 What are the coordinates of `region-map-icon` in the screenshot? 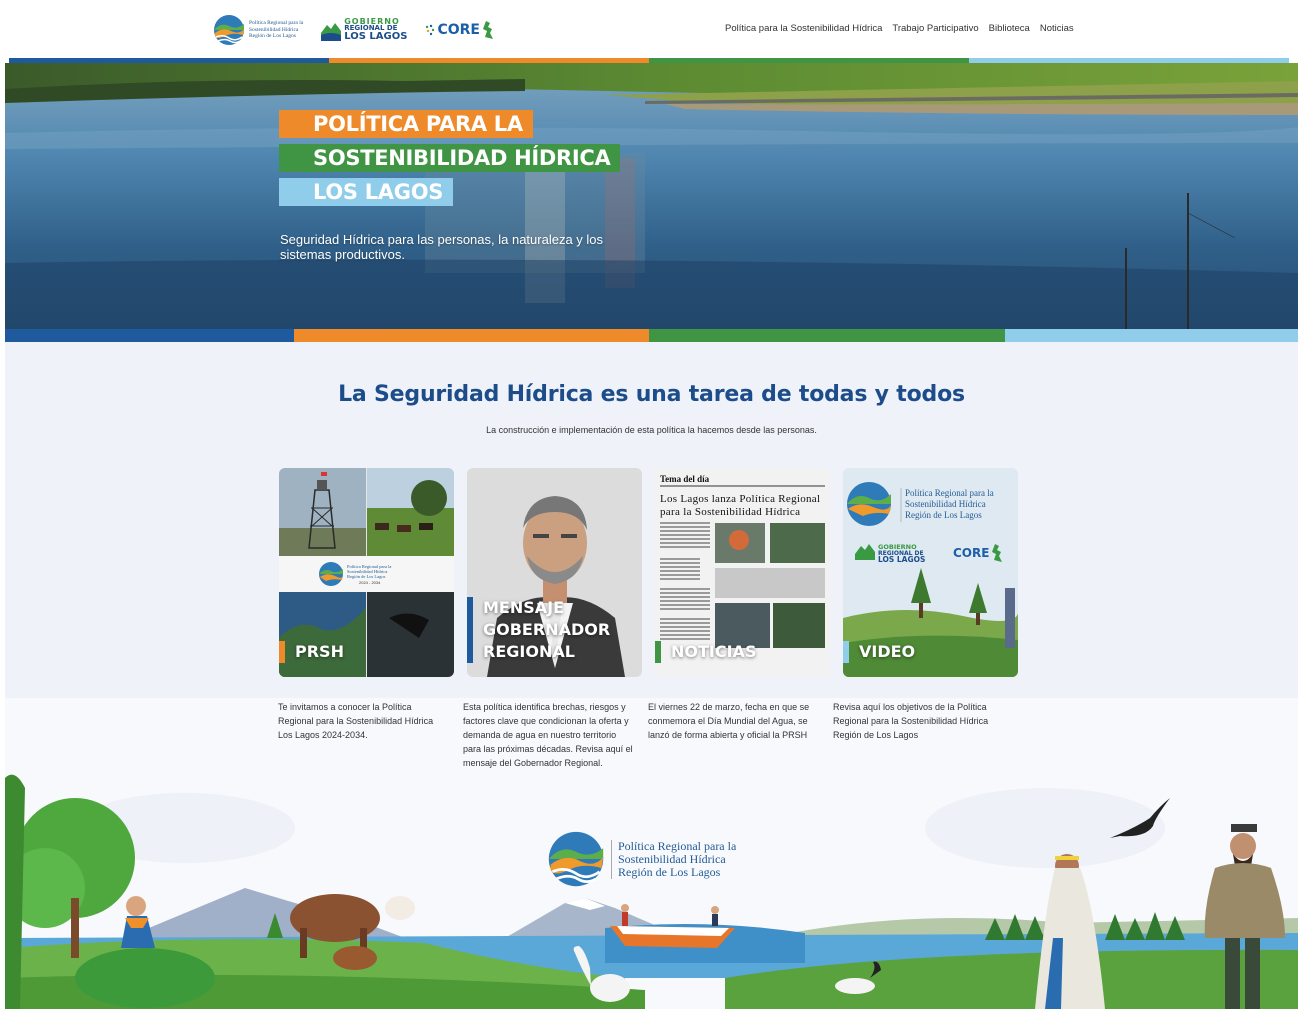 It's located at (487, 30).